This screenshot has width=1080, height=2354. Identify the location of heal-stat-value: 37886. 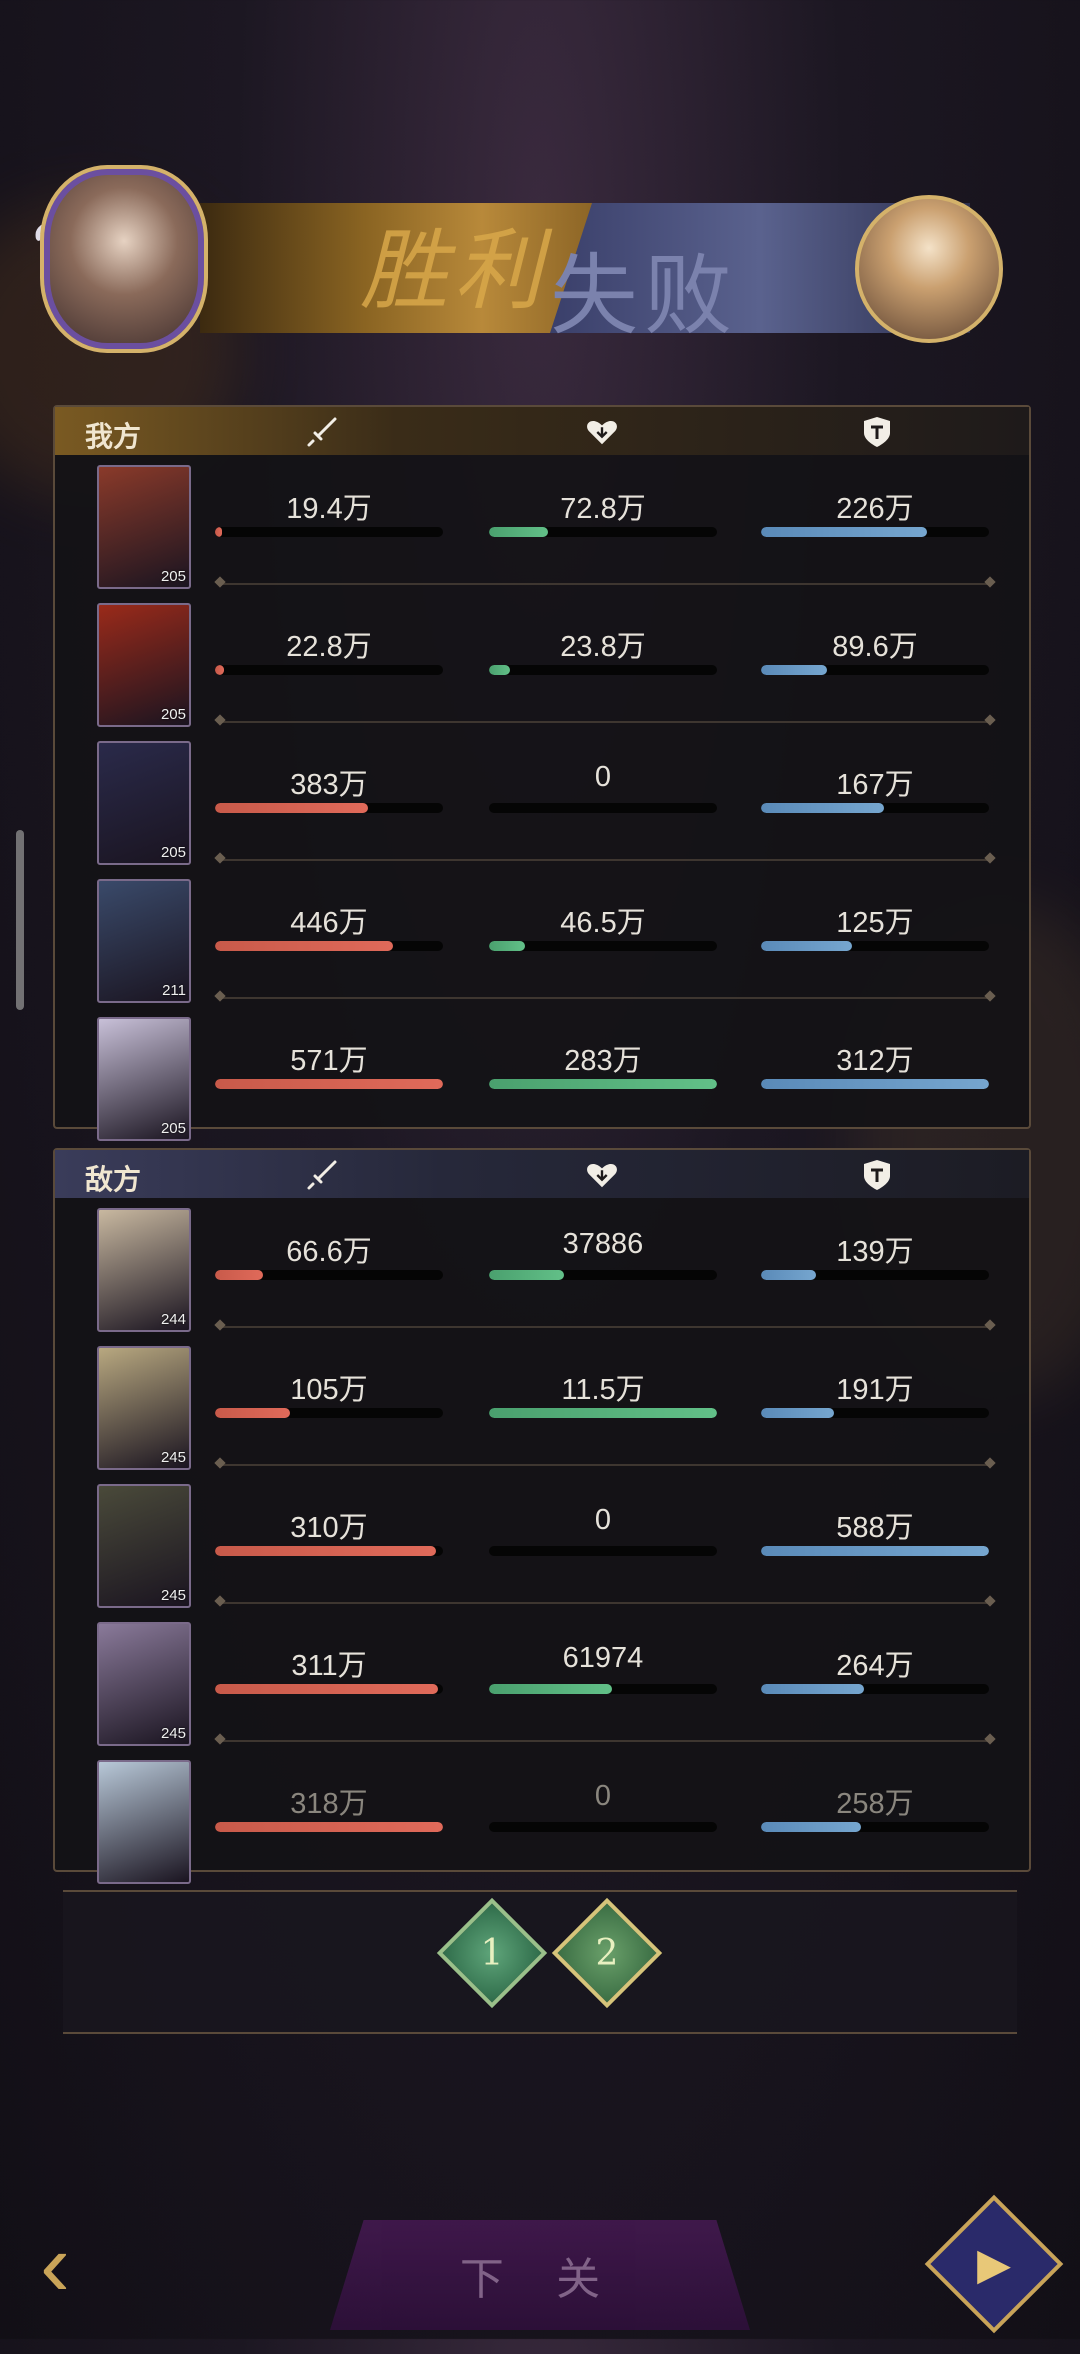
(603, 1244).